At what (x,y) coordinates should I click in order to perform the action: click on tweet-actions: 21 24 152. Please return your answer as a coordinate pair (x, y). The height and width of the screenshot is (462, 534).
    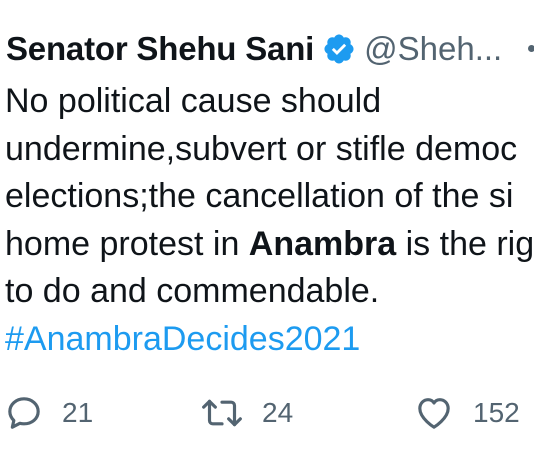
    Looking at the image, I should click on (267, 413).